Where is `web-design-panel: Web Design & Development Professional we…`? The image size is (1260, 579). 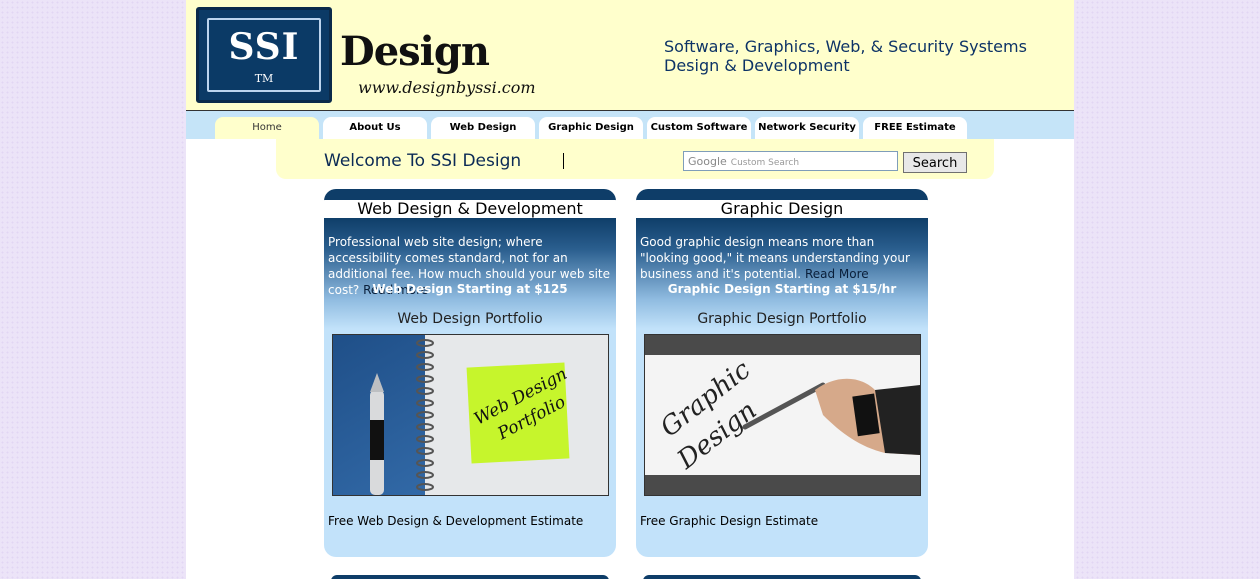 web-design-panel: Web Design & Development Professional we… is located at coordinates (470, 373).